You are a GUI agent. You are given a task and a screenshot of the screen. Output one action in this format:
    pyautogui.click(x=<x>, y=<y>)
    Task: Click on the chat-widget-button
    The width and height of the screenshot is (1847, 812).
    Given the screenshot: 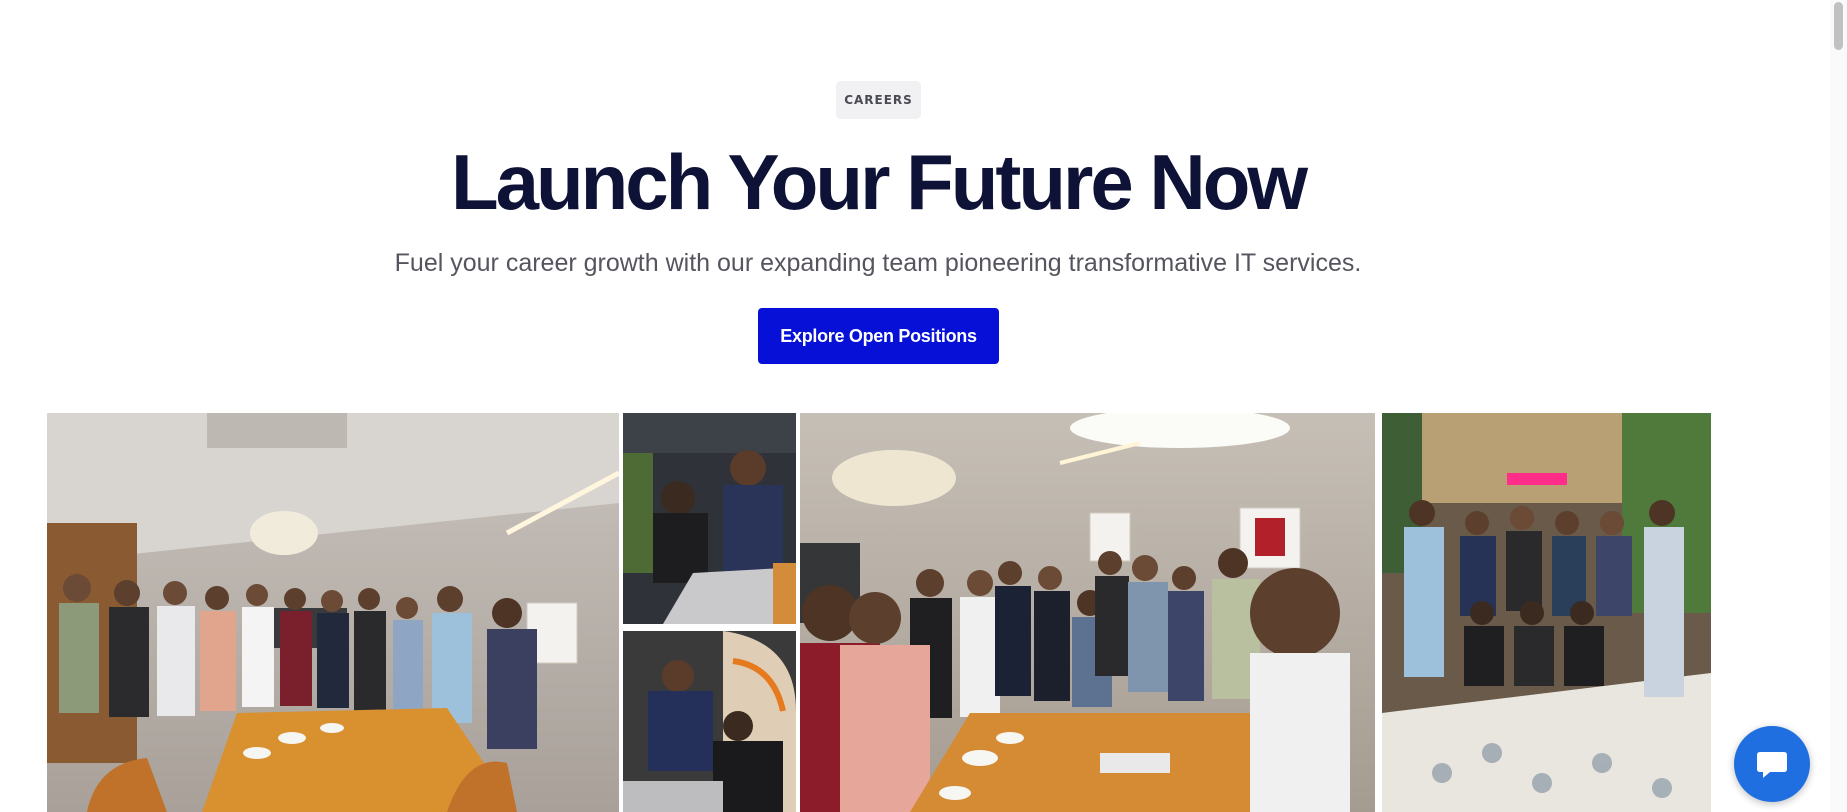 What is the action you would take?
    pyautogui.click(x=1772, y=764)
    